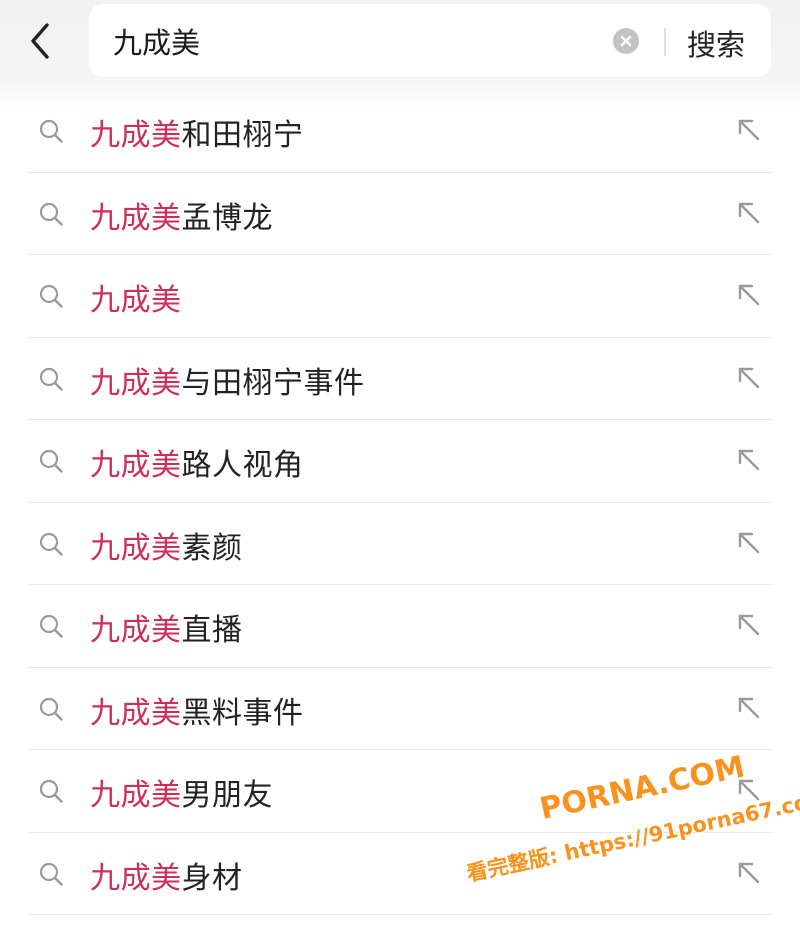 Image resolution: width=800 pixels, height=942 pixels. What do you see at coordinates (227, 795) in the screenshot?
I see `suggestion-rest: 男朋友` at bounding box center [227, 795].